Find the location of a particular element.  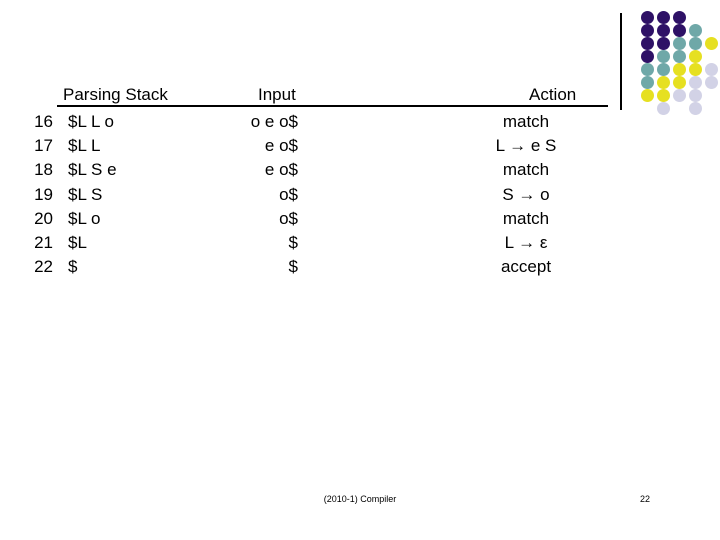

row-number-cell: 22 is located at coordinates (43, 267).